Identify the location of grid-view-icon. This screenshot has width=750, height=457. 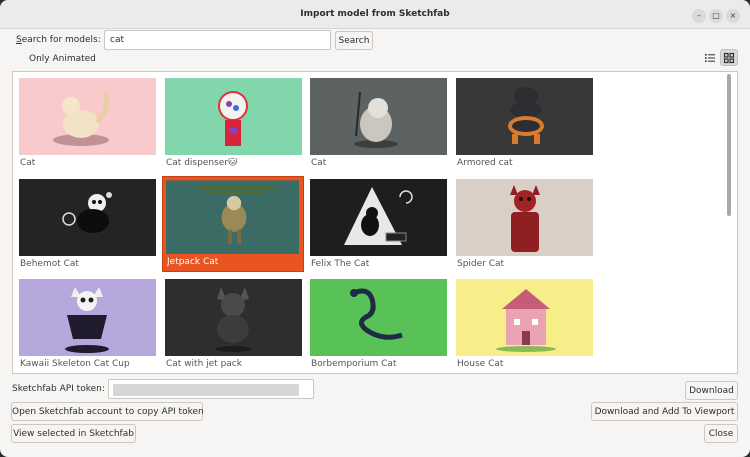
(729, 58).